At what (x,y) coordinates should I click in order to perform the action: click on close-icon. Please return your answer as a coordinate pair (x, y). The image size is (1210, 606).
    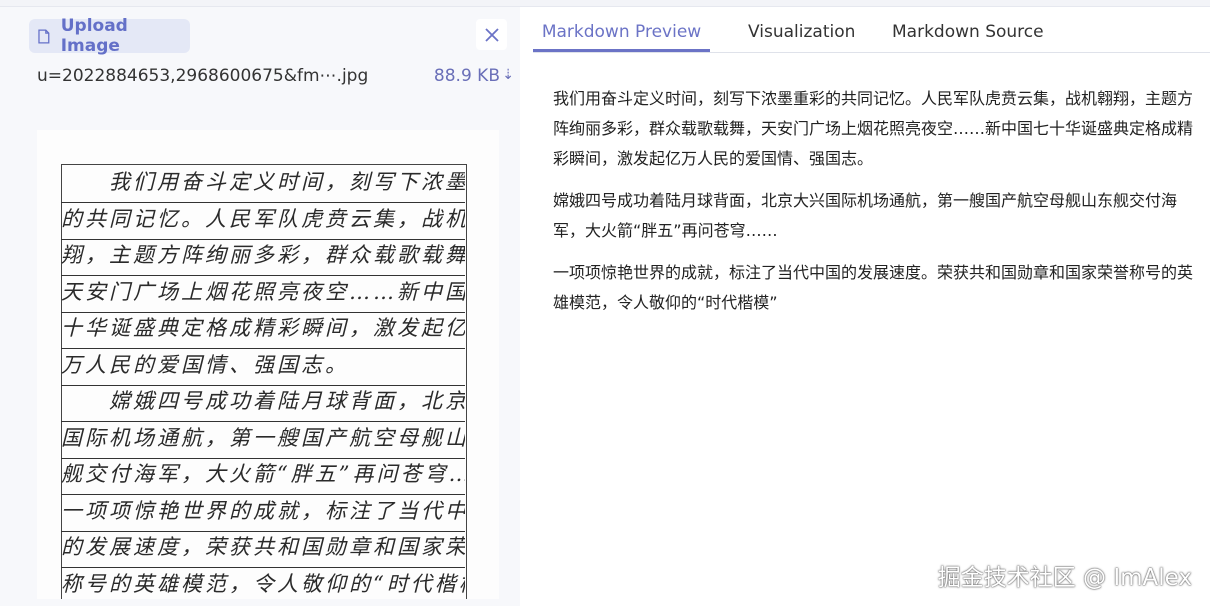
    Looking at the image, I should click on (491, 34).